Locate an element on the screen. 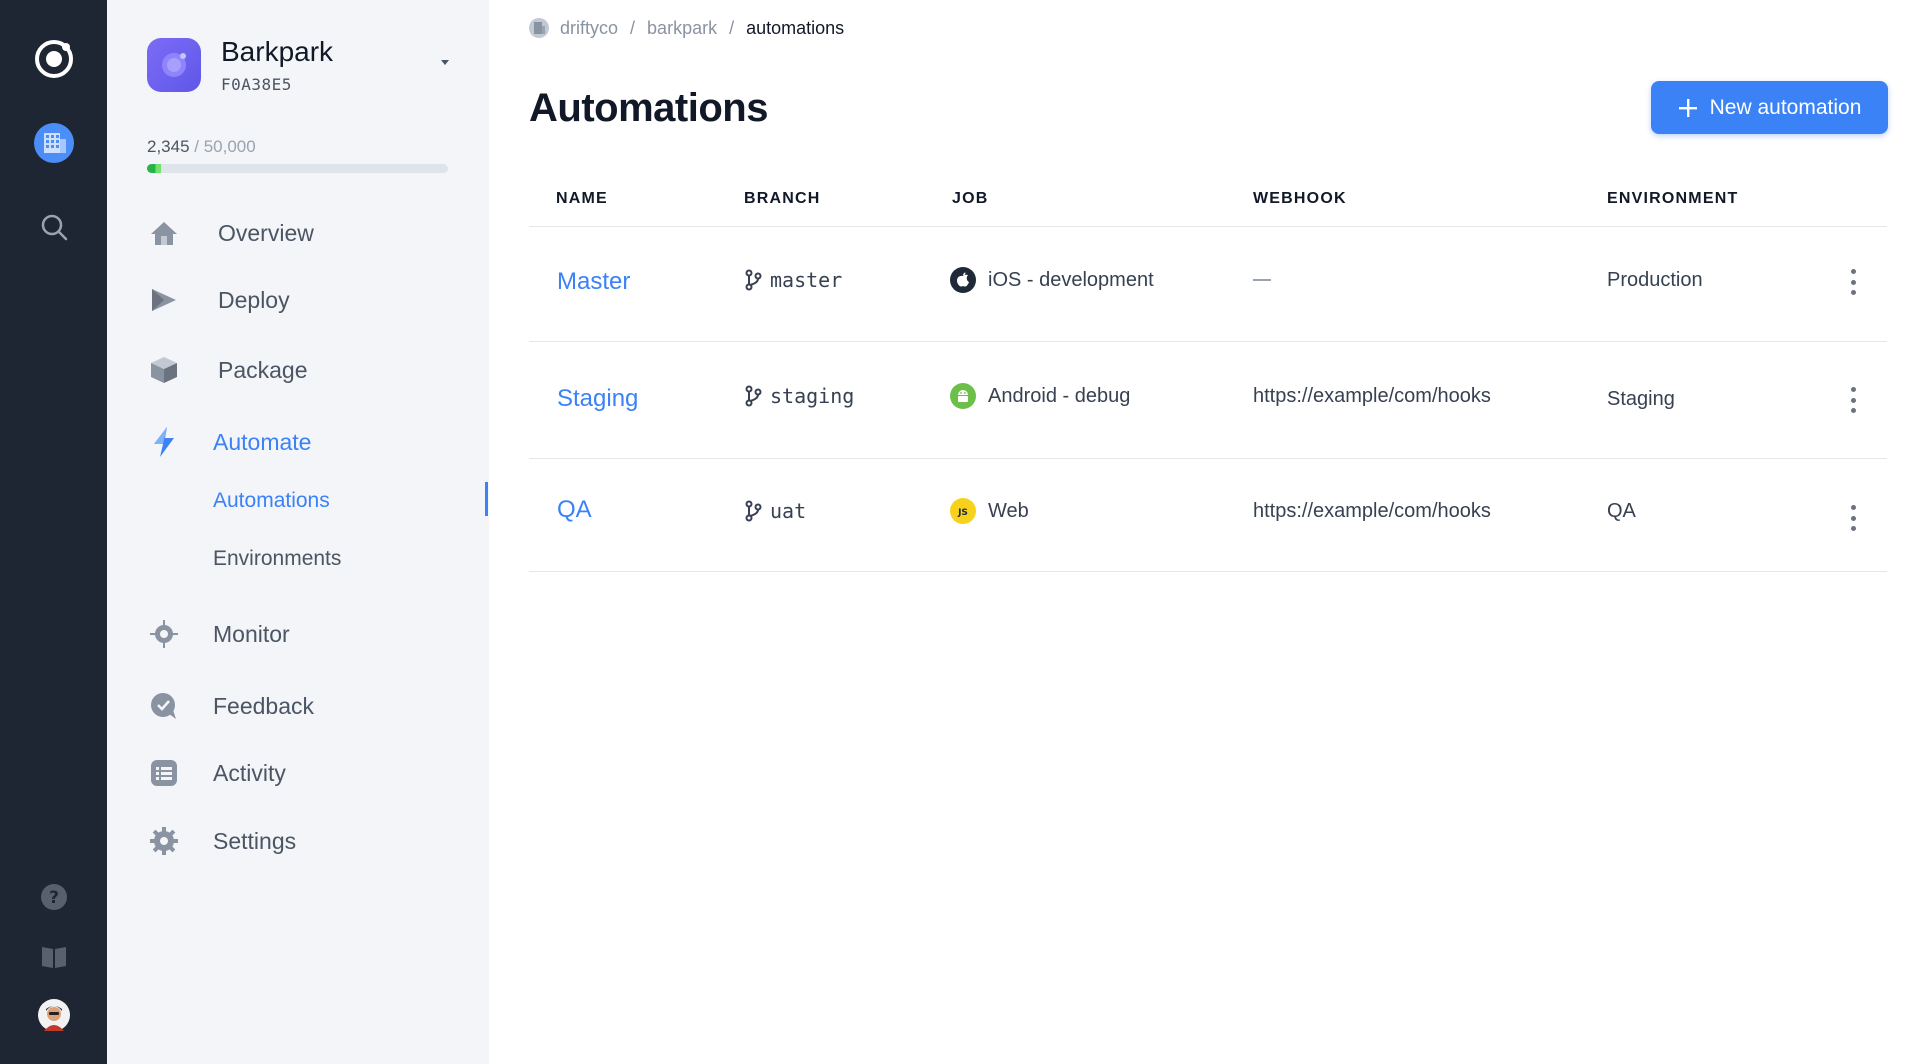 This screenshot has height=1064, width=1918. app-rail: ? is located at coordinates (53, 532).